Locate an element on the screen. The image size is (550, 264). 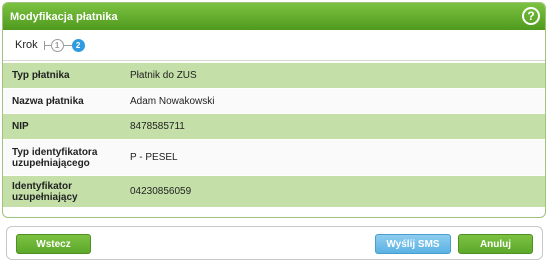
field-label: NIP is located at coordinates (20, 126).